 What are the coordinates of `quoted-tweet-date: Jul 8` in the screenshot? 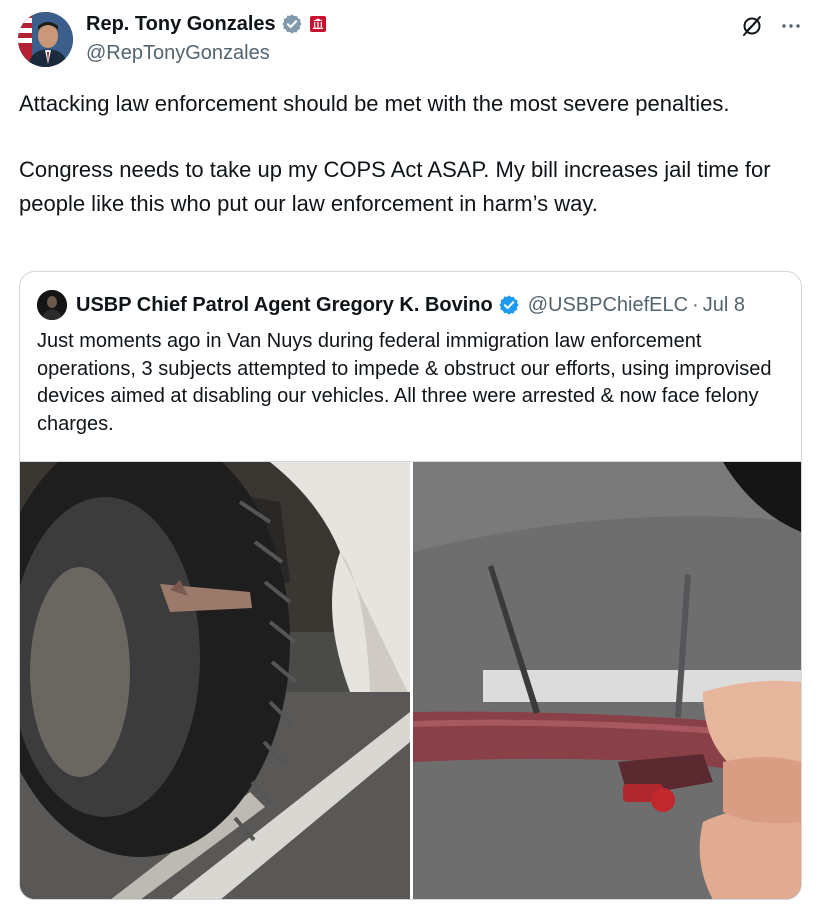 It's located at (724, 305).